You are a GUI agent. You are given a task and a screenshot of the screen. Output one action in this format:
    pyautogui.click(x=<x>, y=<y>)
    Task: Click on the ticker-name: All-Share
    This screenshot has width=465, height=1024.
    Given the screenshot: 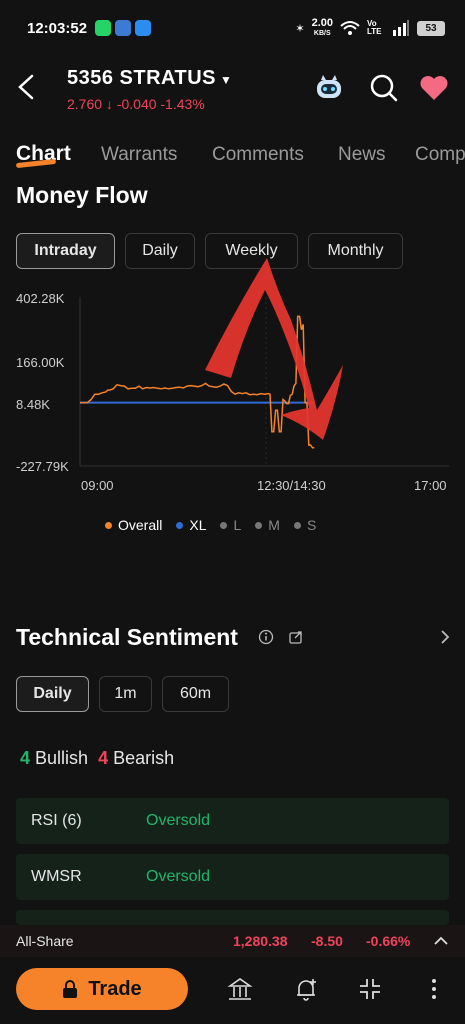 What is the action you would take?
    pyautogui.click(x=45, y=941)
    